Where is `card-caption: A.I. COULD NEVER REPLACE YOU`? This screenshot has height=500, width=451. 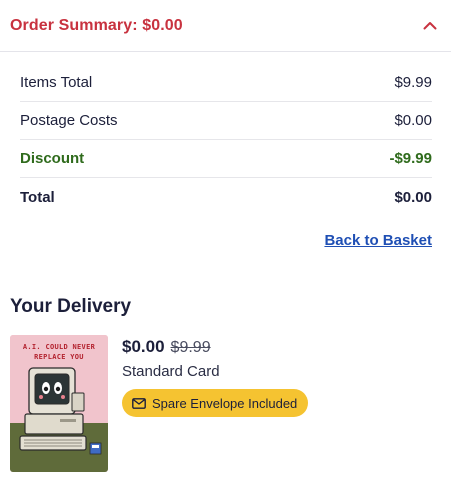 card-caption: A.I. COULD NEVER REPLACE YOU is located at coordinates (59, 352).